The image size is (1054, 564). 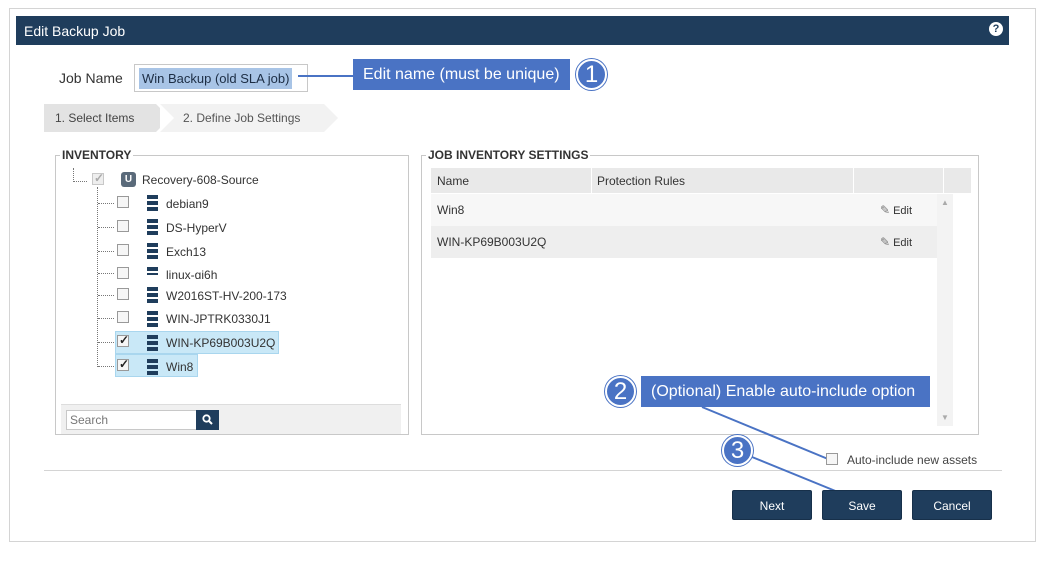 What do you see at coordinates (737, 450) in the screenshot?
I see `callout-3-number: 3` at bounding box center [737, 450].